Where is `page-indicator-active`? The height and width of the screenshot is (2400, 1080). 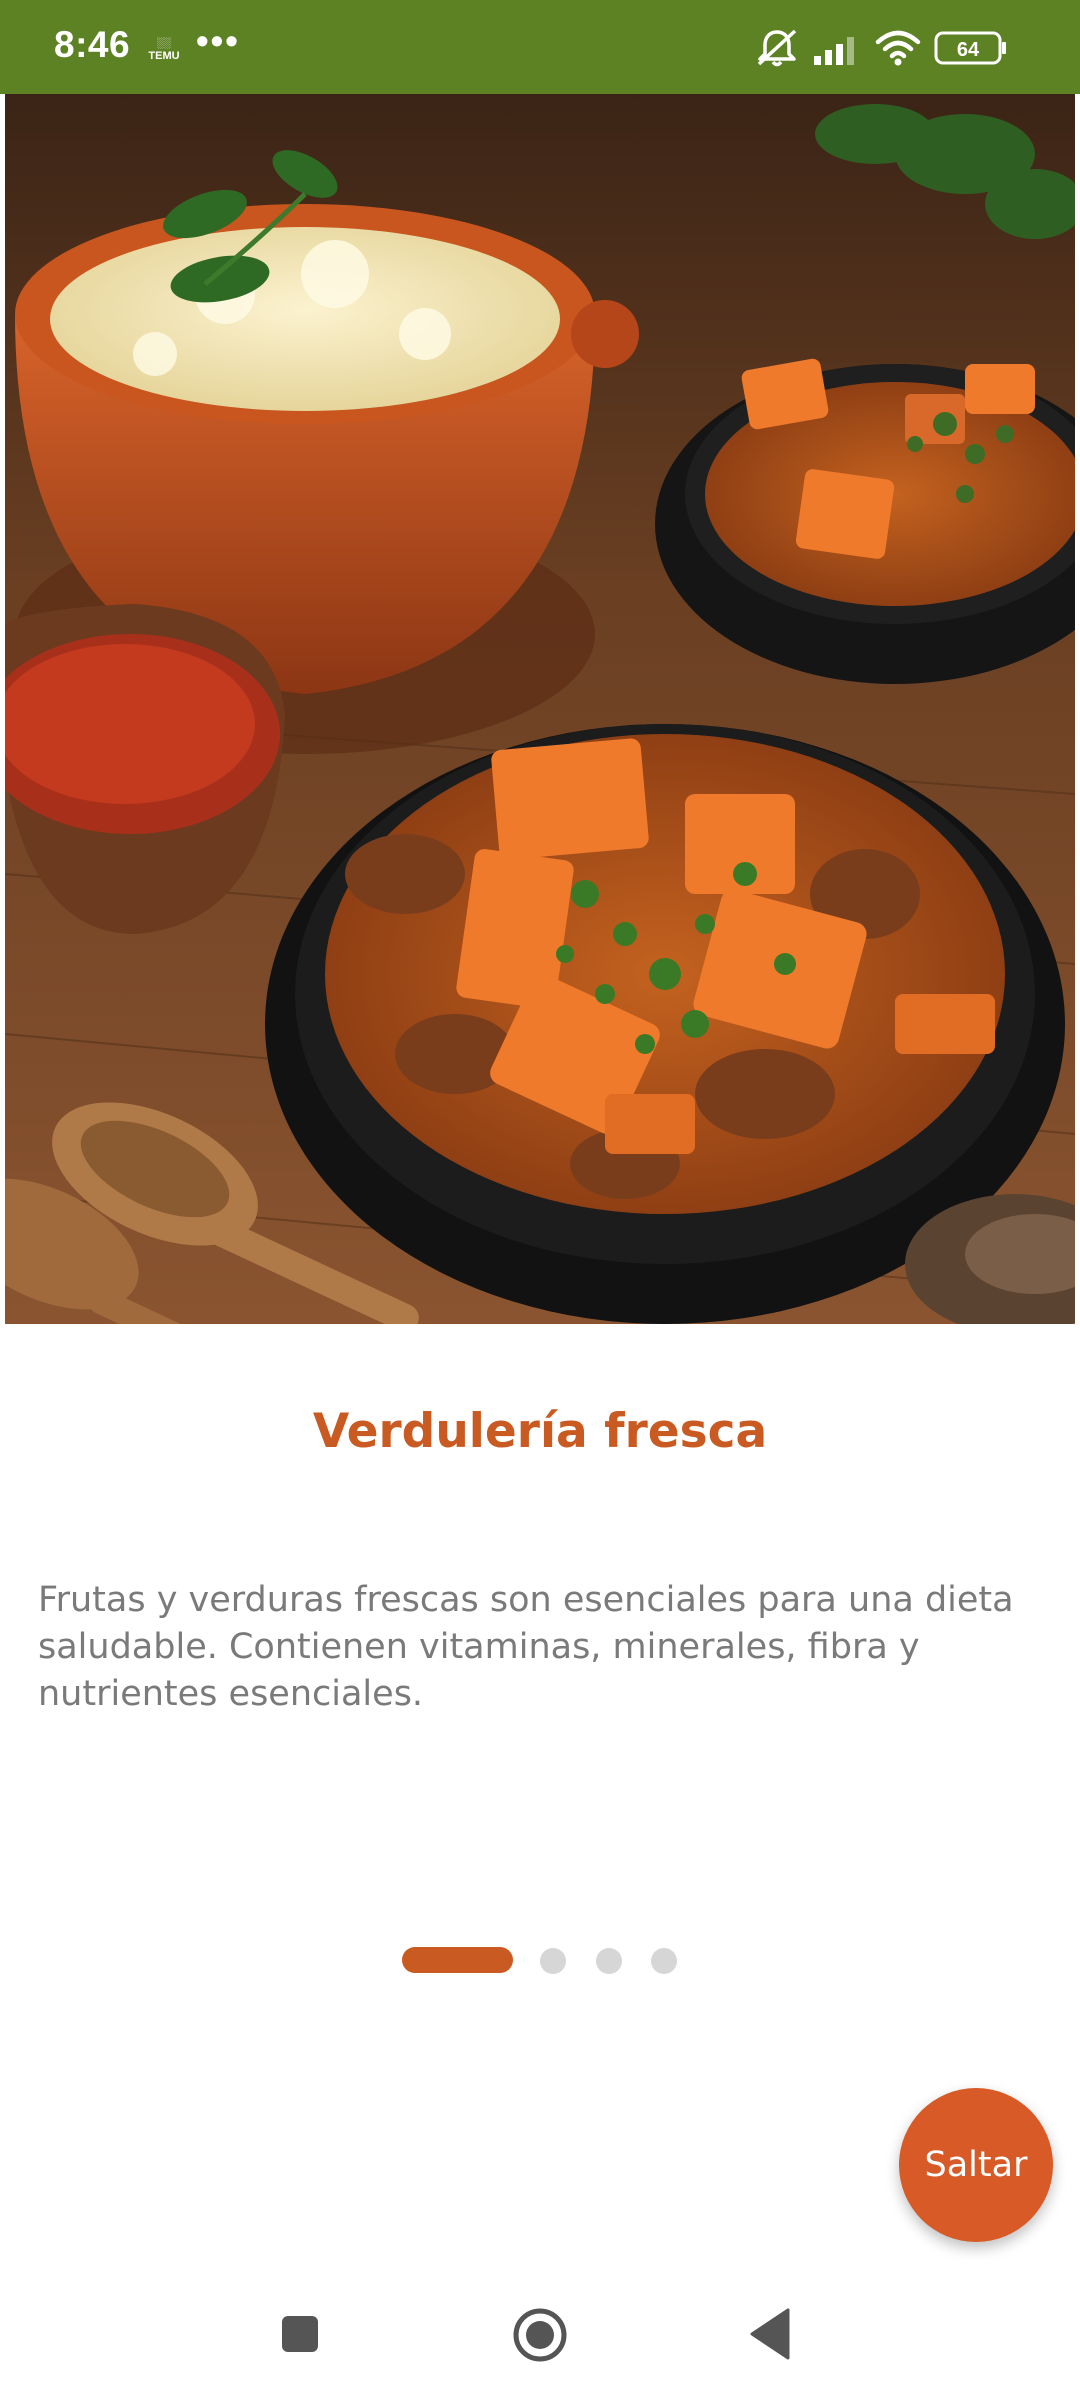
page-indicator-active is located at coordinates (457, 1960).